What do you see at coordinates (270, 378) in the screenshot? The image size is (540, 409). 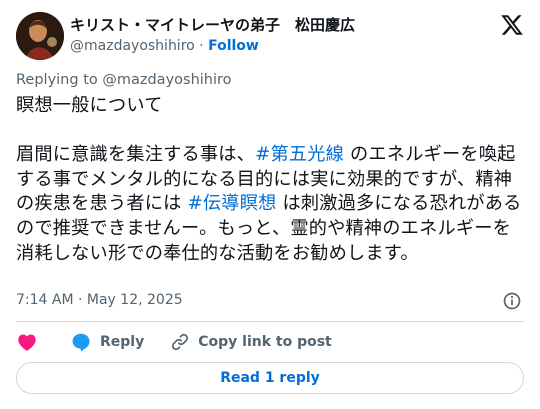 I see `read-replies-button: Read 1 reply` at bounding box center [270, 378].